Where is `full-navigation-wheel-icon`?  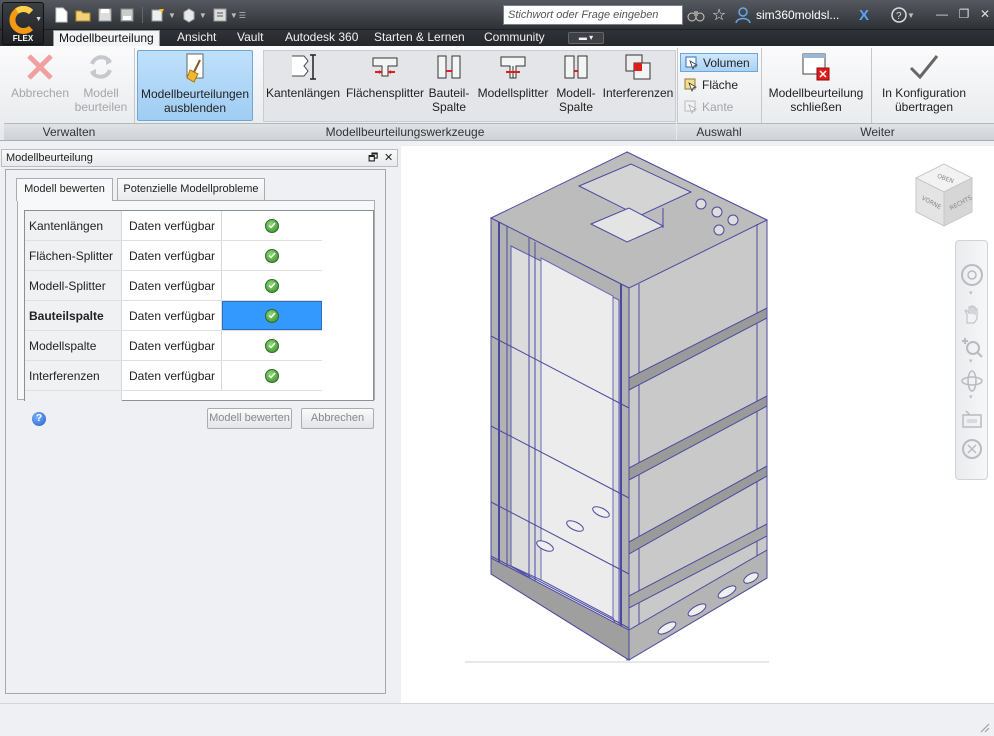
full-navigation-wheel-icon is located at coordinates (972, 449).